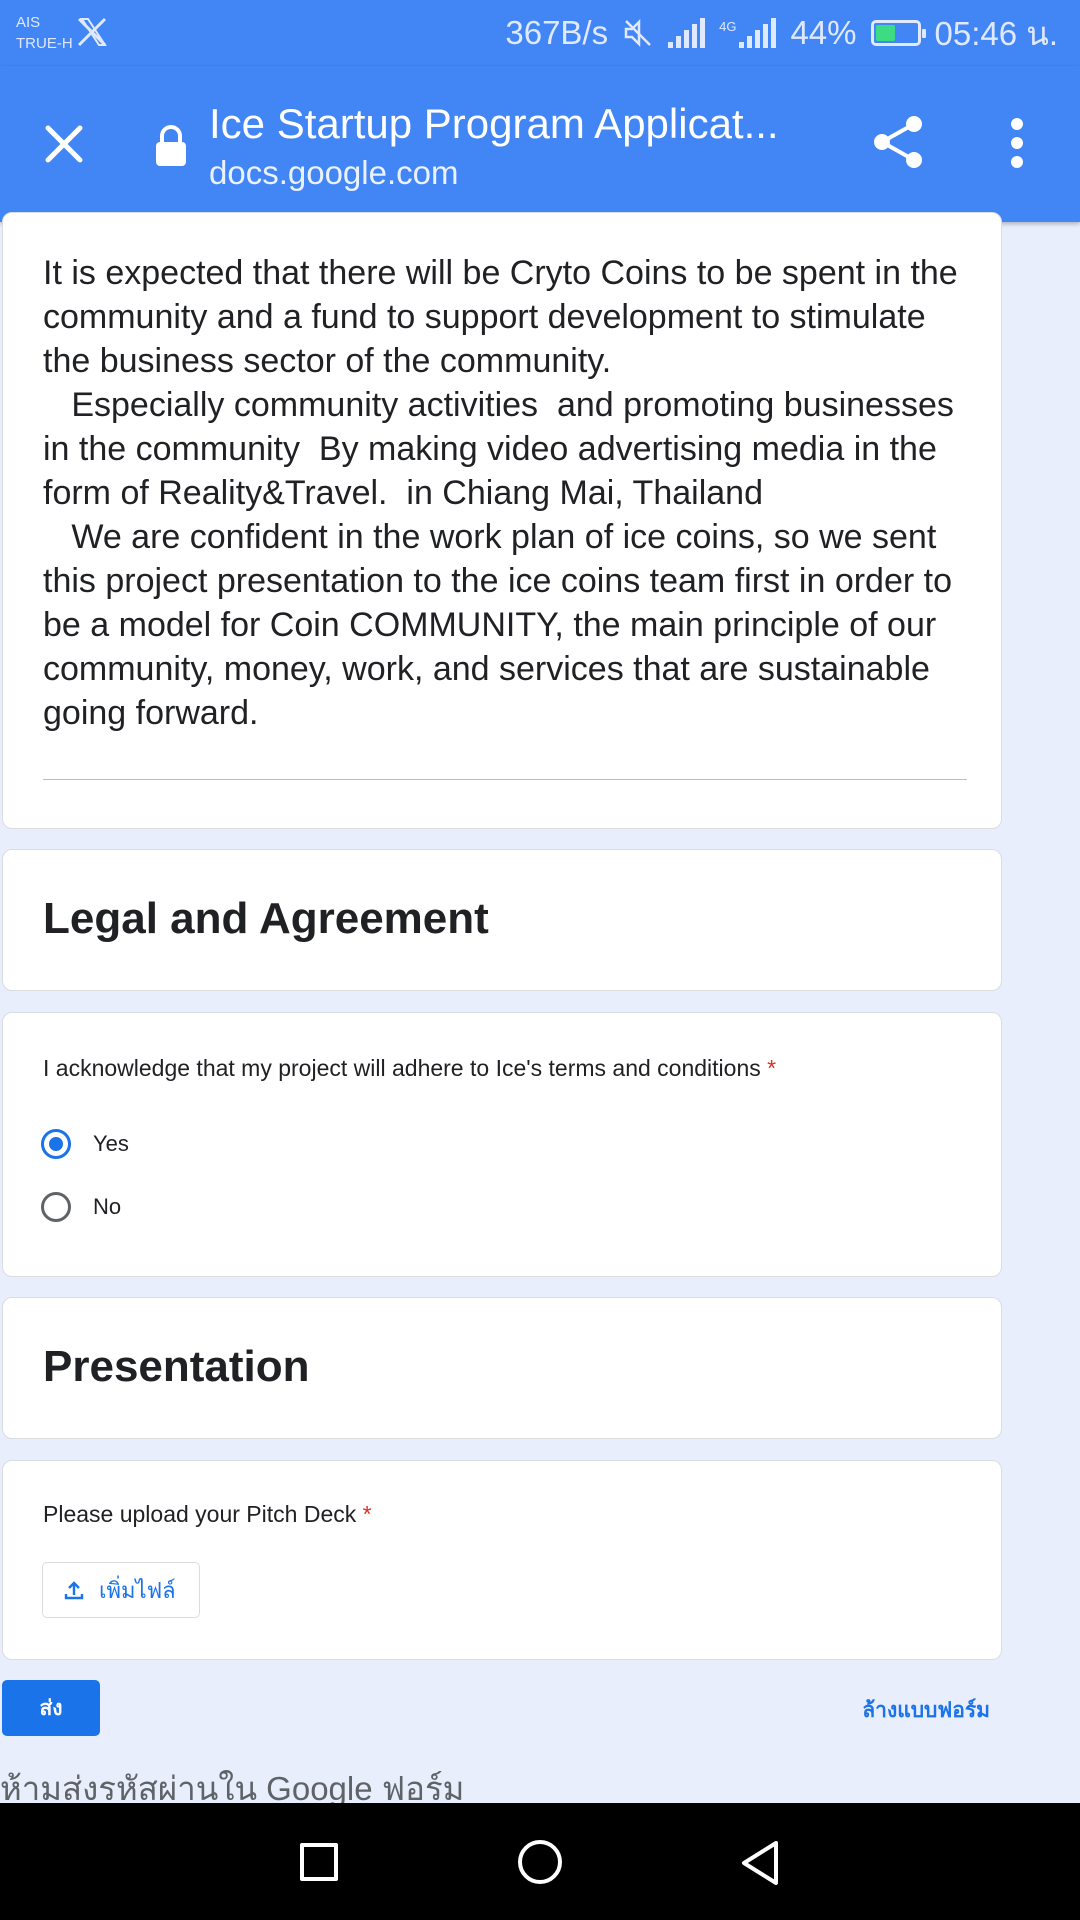 Image resolution: width=1080 pixels, height=1920 pixels. What do you see at coordinates (56, 1207) in the screenshot?
I see `radio-button-unchecked` at bounding box center [56, 1207].